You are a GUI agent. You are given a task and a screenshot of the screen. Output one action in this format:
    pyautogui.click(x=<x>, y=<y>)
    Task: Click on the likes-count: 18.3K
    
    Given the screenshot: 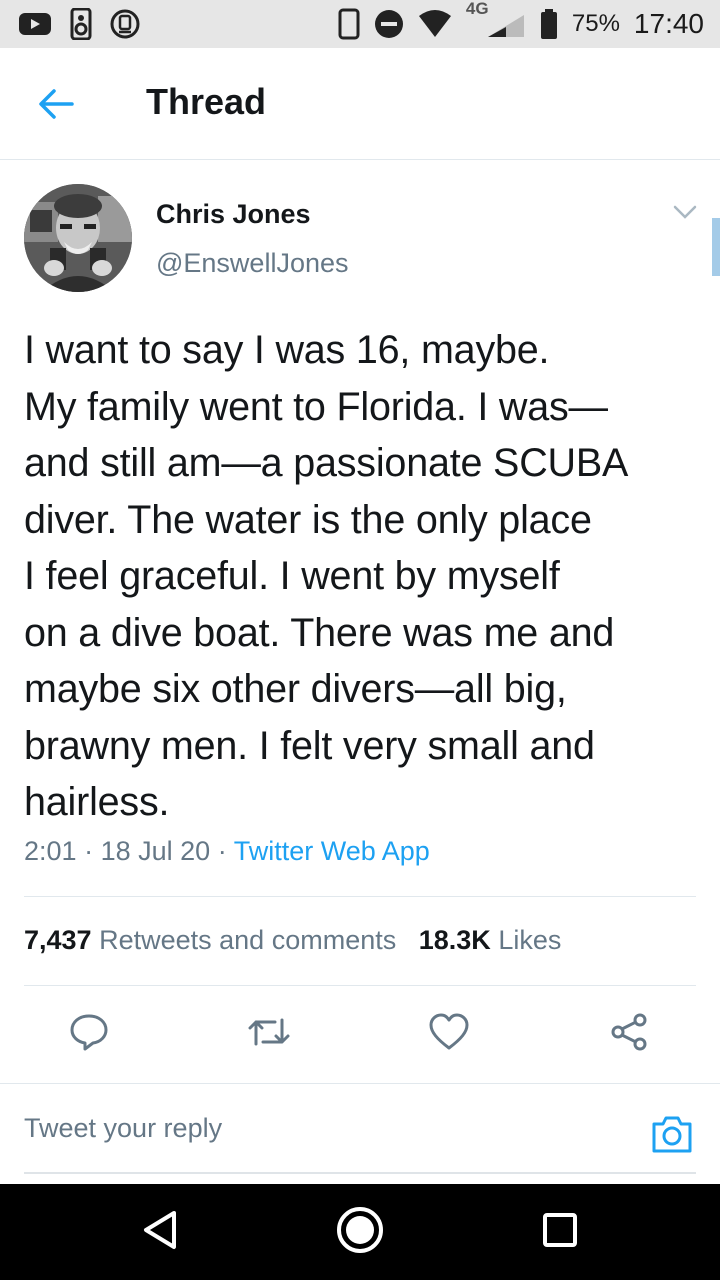 What is the action you would take?
    pyautogui.click(x=454, y=940)
    